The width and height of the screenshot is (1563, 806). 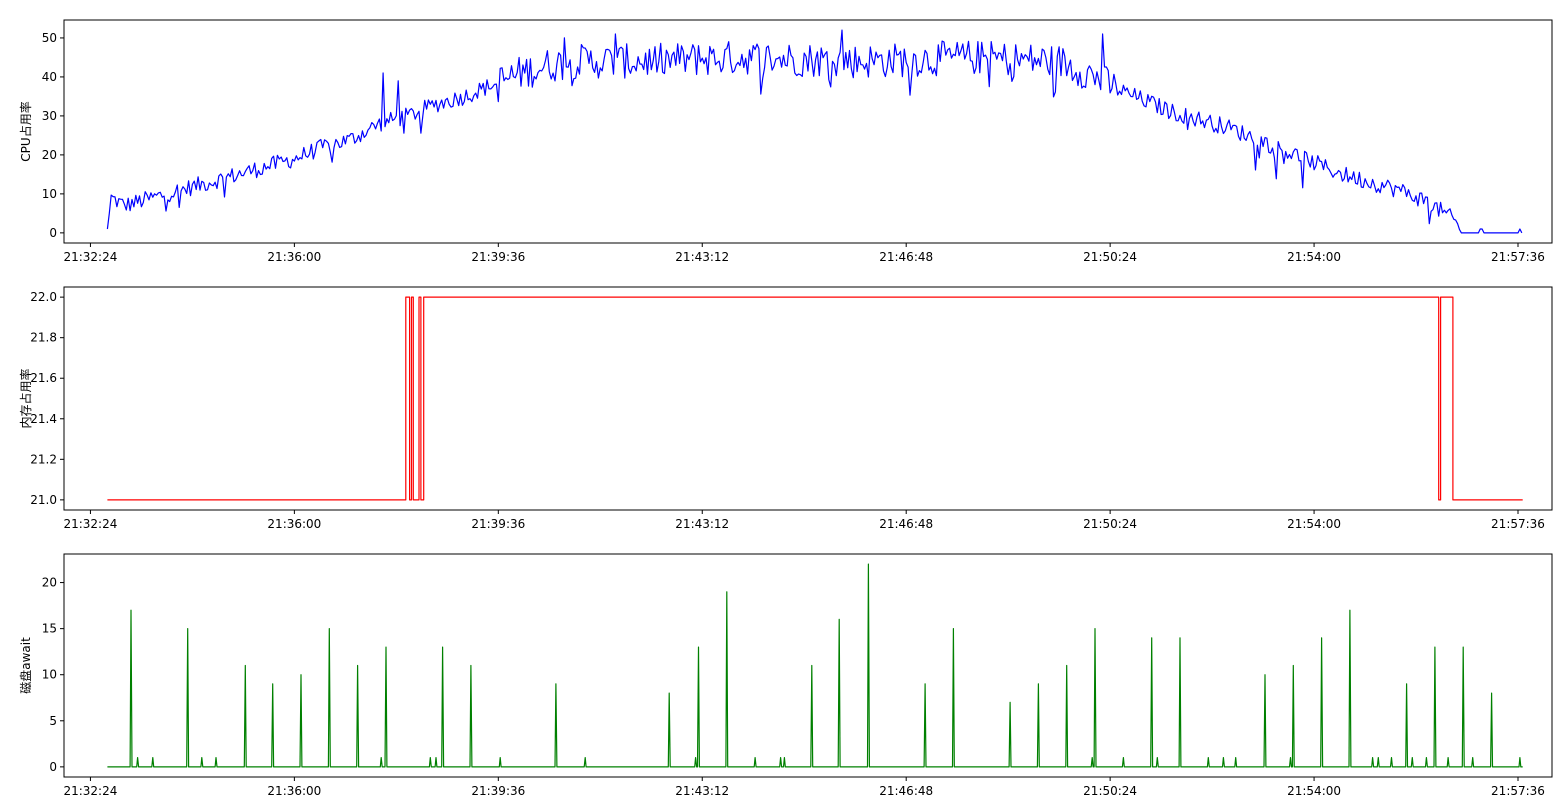 What do you see at coordinates (43, 297) in the screenshot?
I see `y-tick-label: 22.0` at bounding box center [43, 297].